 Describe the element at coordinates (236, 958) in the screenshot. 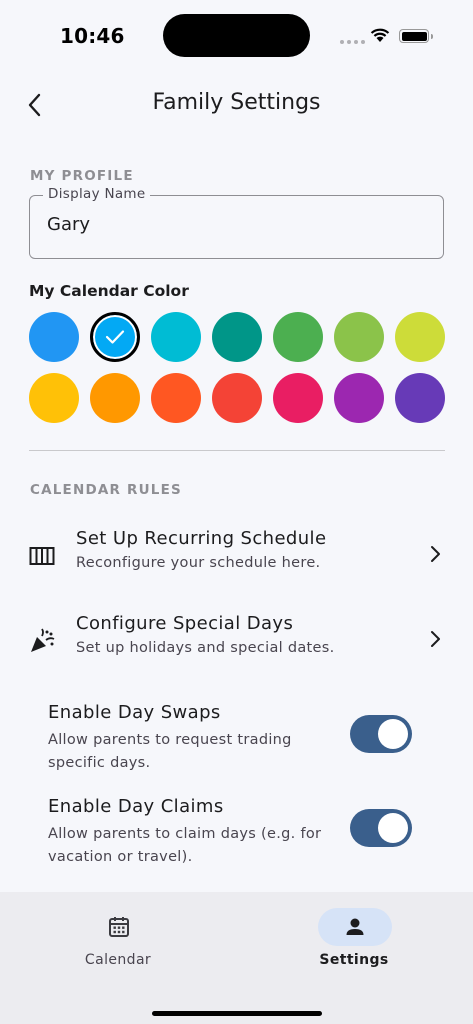

I see `bottom-tab-bar: Calendar Settings` at that location.